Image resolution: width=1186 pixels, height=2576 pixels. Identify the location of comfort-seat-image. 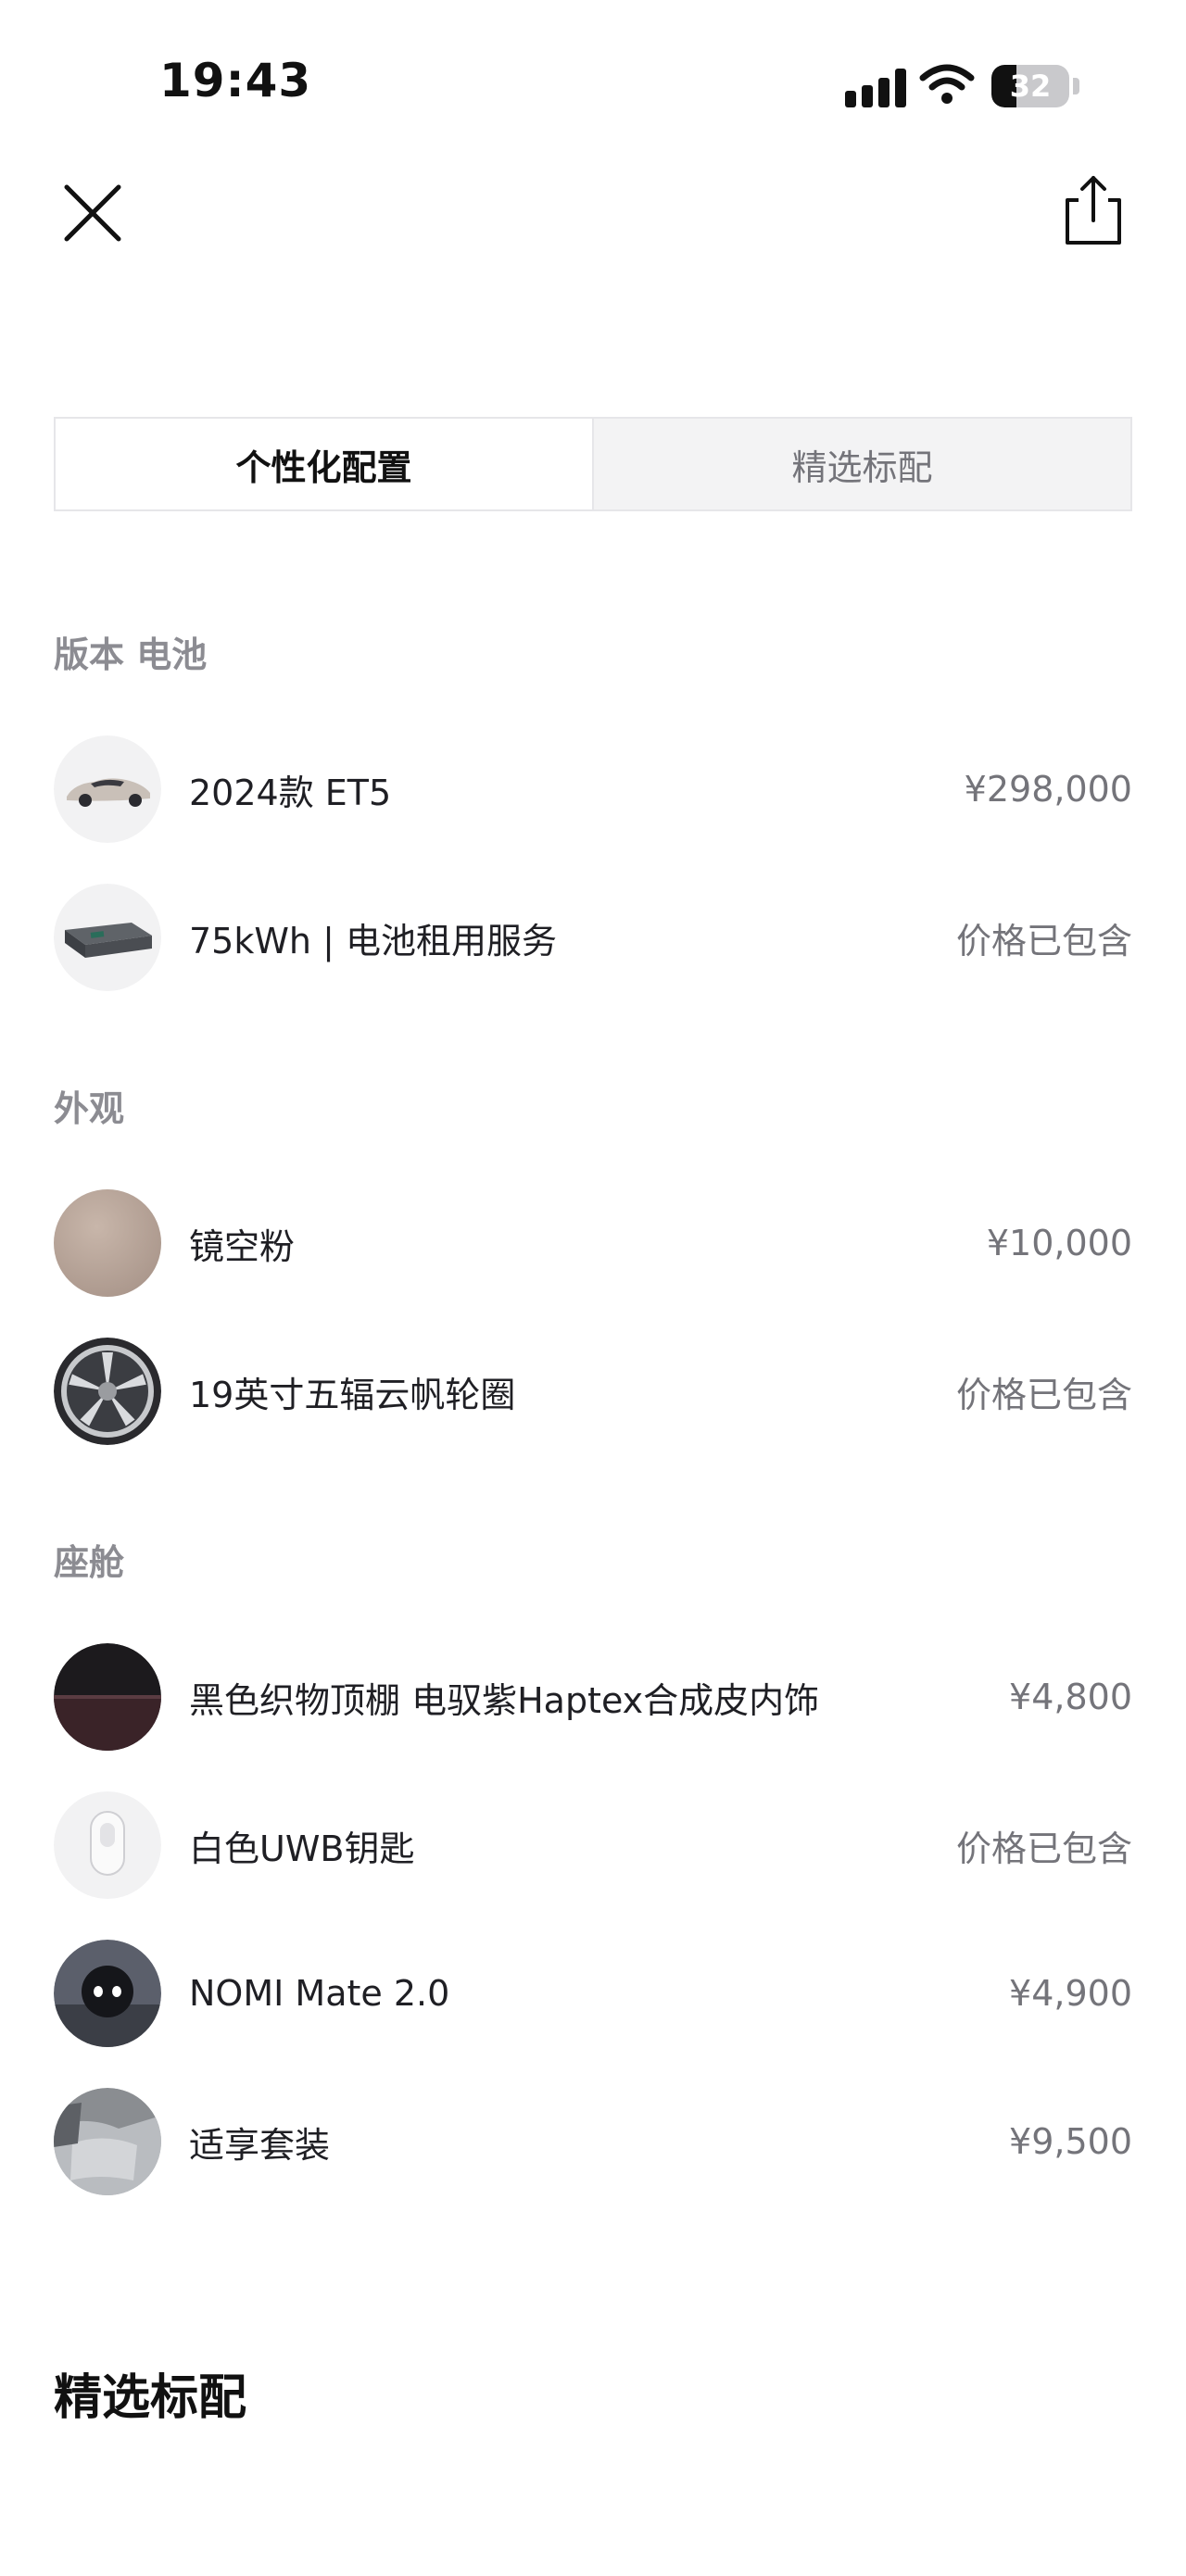
(107, 2141).